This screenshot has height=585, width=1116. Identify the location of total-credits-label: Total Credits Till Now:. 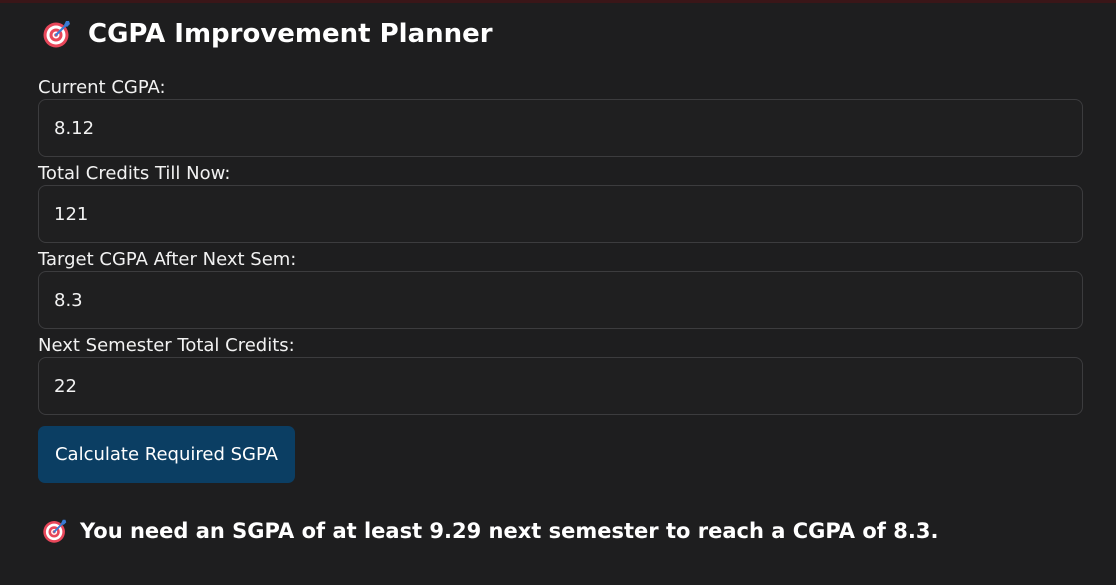
(134, 173).